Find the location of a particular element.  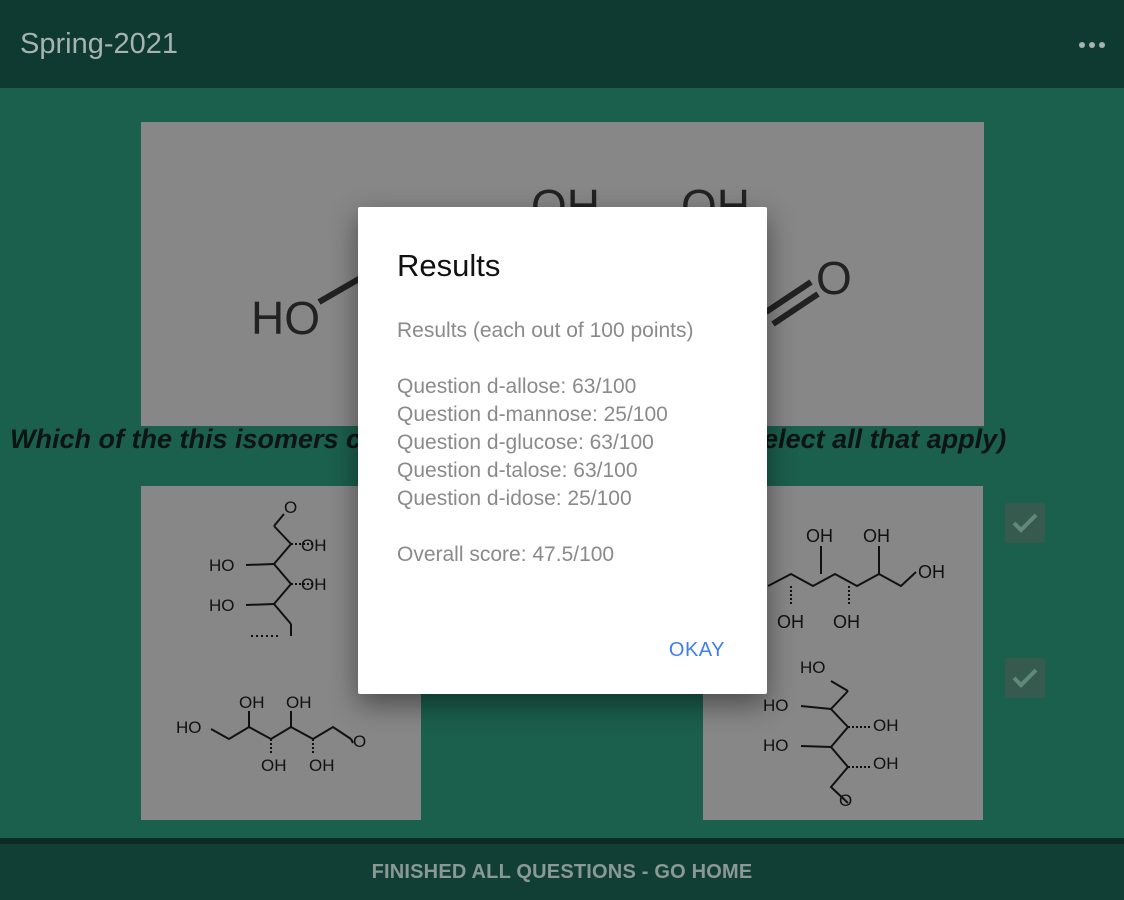

result-line: Question d-glucose: 63/100 is located at coordinates (525, 442).